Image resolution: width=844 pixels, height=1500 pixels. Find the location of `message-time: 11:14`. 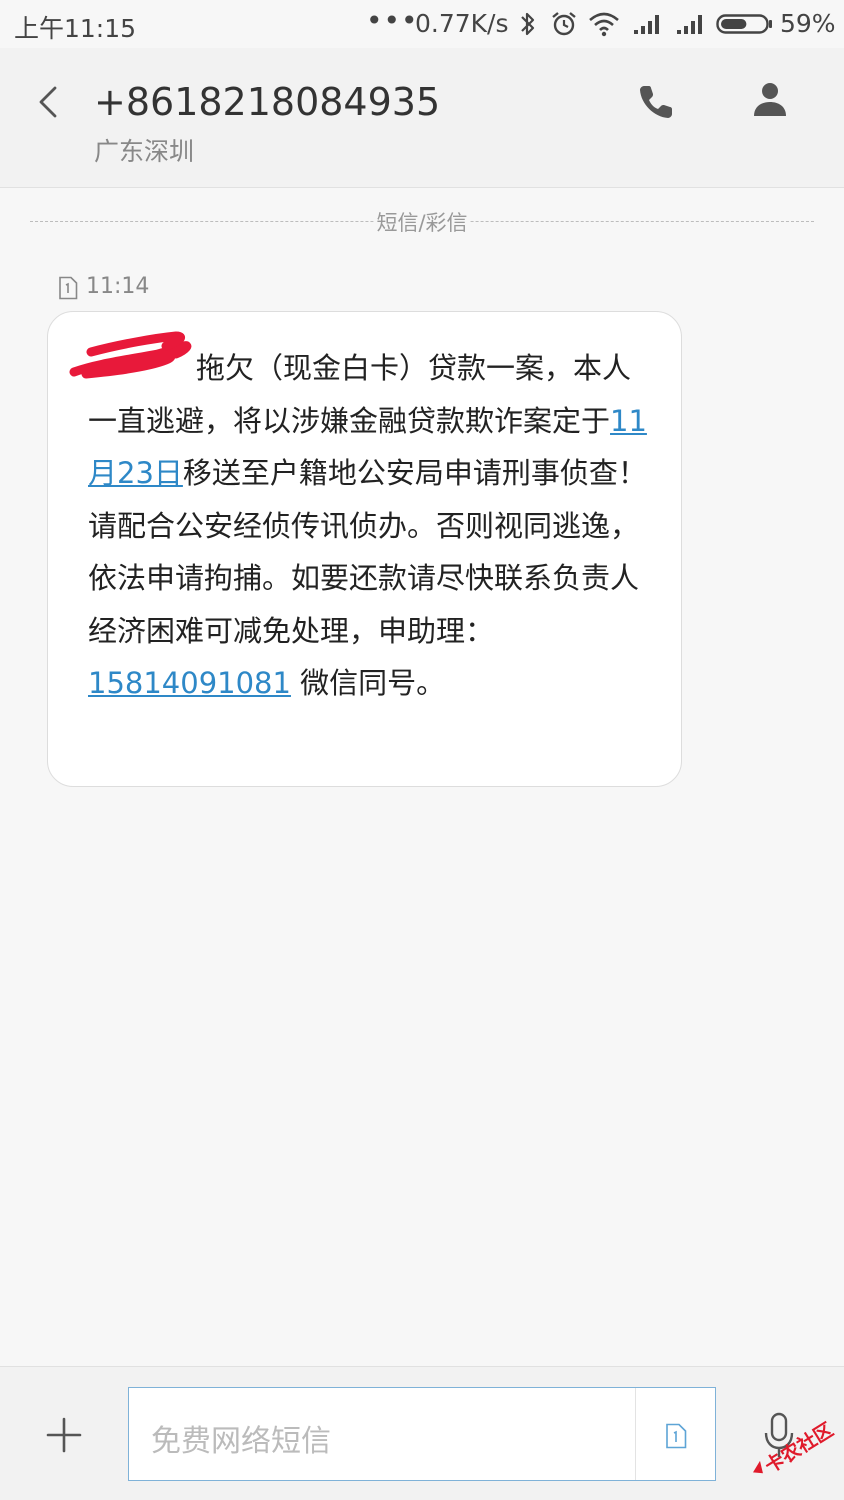

message-time: 11:14 is located at coordinates (118, 286).